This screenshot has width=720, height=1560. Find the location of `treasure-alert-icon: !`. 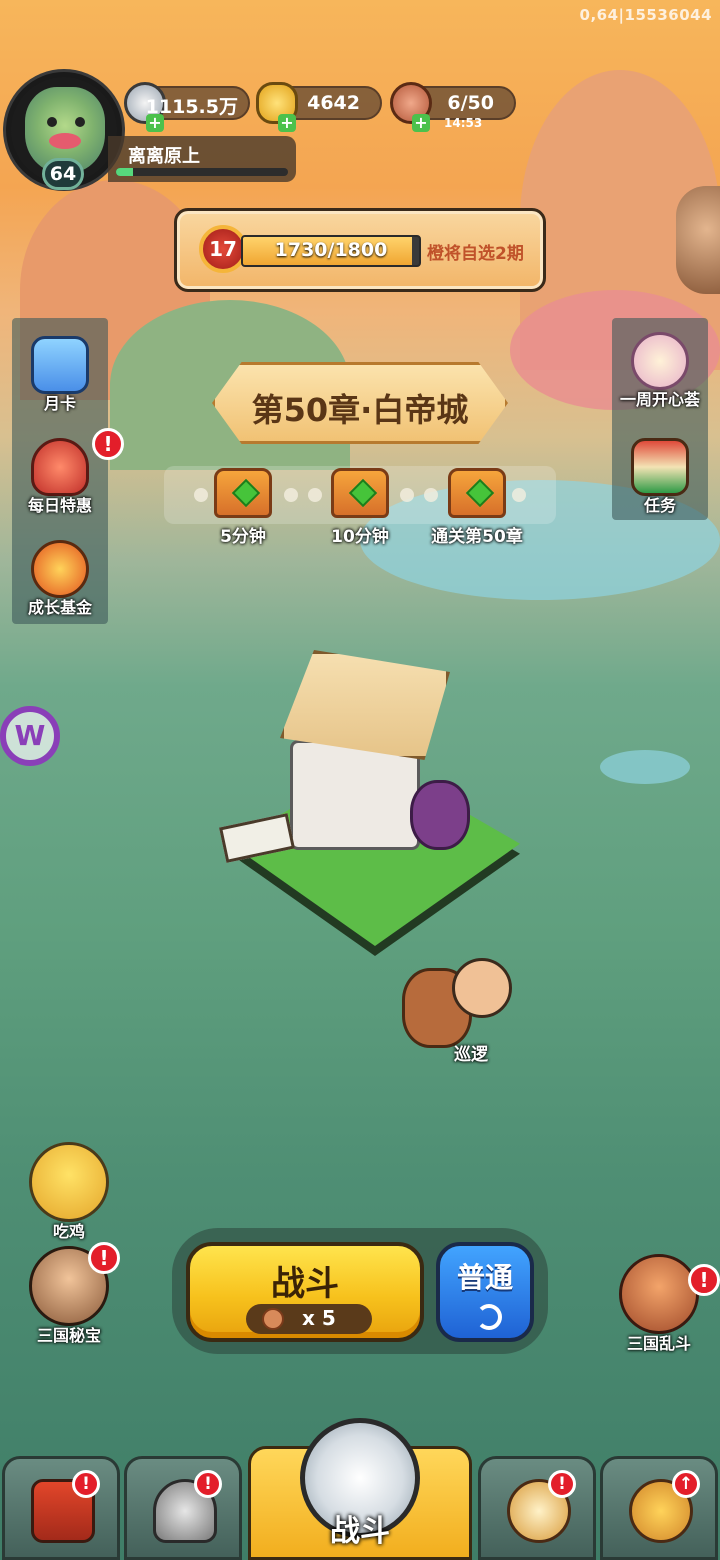

treasure-alert-icon: ! is located at coordinates (104, 1258).